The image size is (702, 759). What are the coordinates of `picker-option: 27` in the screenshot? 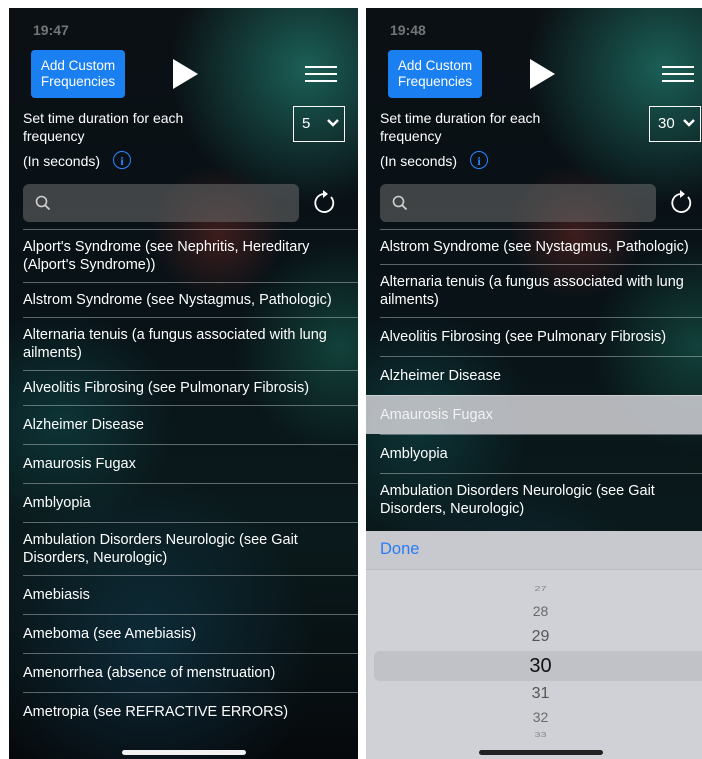 It's located at (534, 589).